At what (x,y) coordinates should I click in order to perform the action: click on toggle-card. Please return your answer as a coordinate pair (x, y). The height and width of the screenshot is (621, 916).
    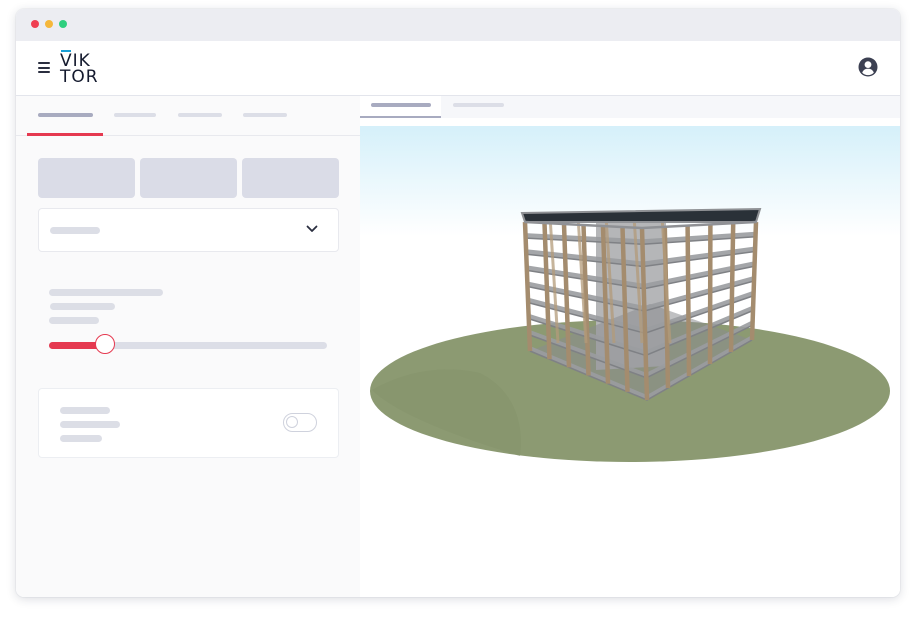
    Looking at the image, I should click on (188, 423).